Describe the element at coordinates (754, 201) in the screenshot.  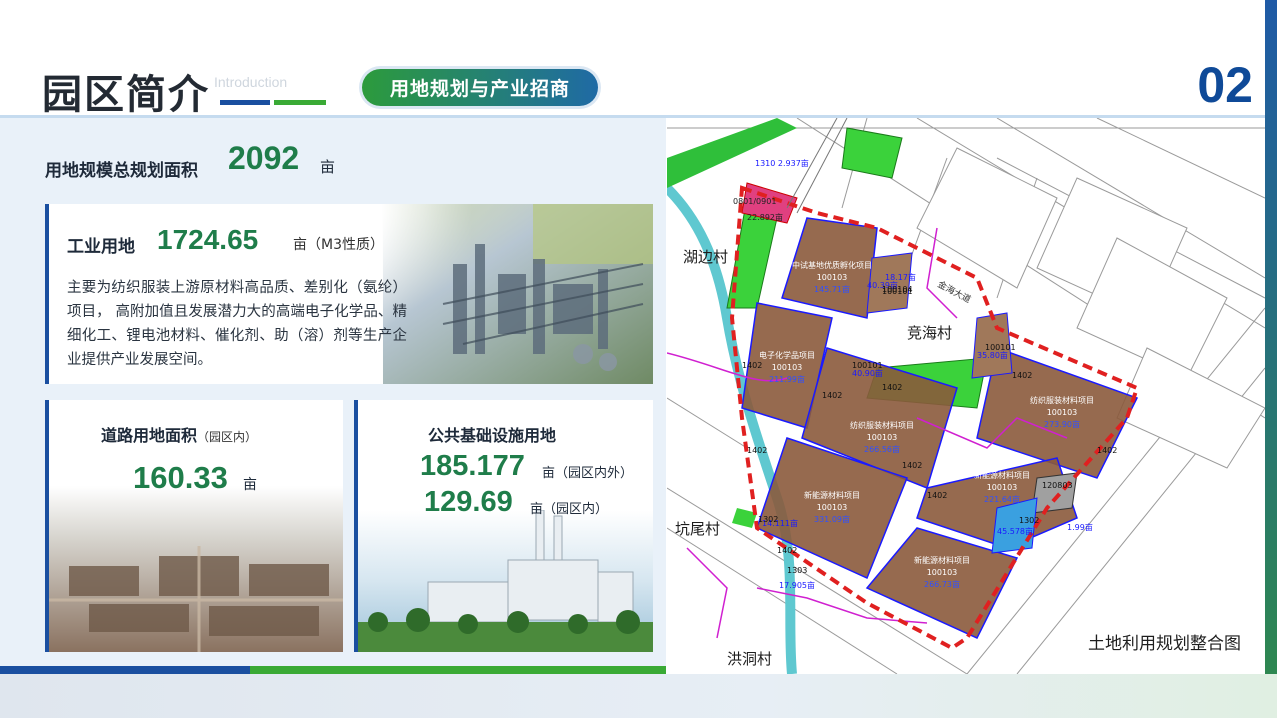
I see `svg-text: 0801/0901` at that location.